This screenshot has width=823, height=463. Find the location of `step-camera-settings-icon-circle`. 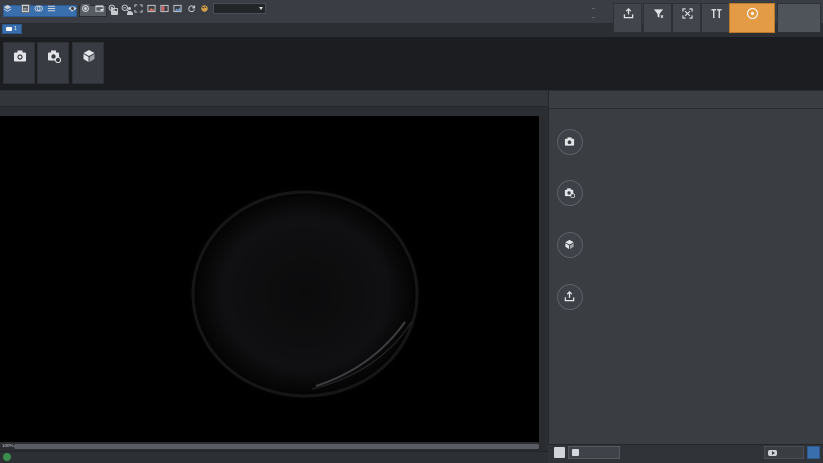

step-camera-settings-icon-circle is located at coordinates (570, 193).